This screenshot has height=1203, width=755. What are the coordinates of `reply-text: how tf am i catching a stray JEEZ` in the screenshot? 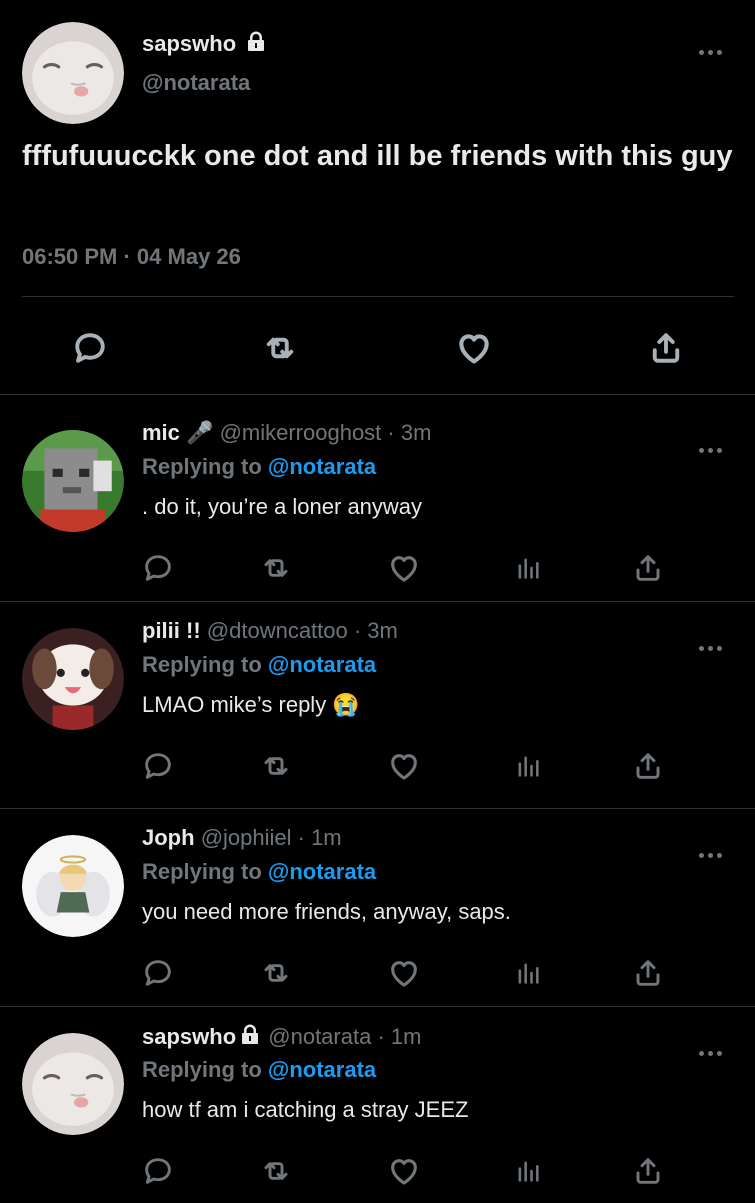 It's located at (305, 1109).